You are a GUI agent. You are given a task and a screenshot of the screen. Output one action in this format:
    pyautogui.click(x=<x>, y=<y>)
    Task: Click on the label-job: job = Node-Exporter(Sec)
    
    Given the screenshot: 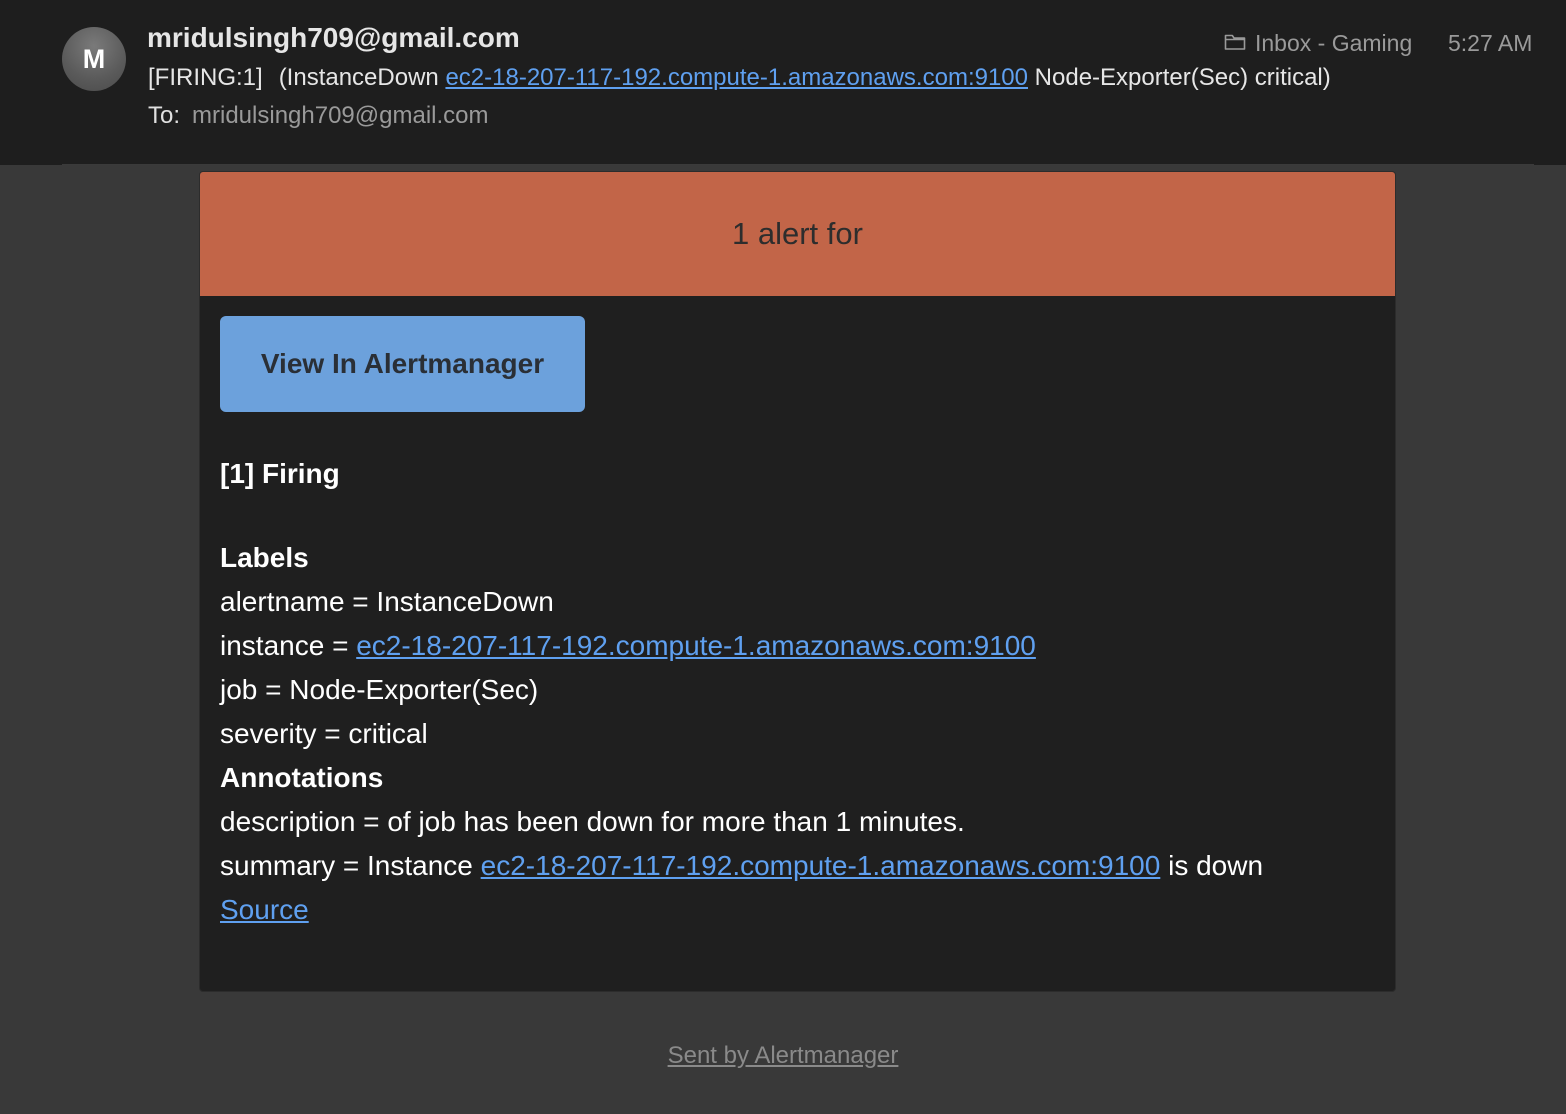 What is the action you would take?
    pyautogui.click(x=379, y=689)
    